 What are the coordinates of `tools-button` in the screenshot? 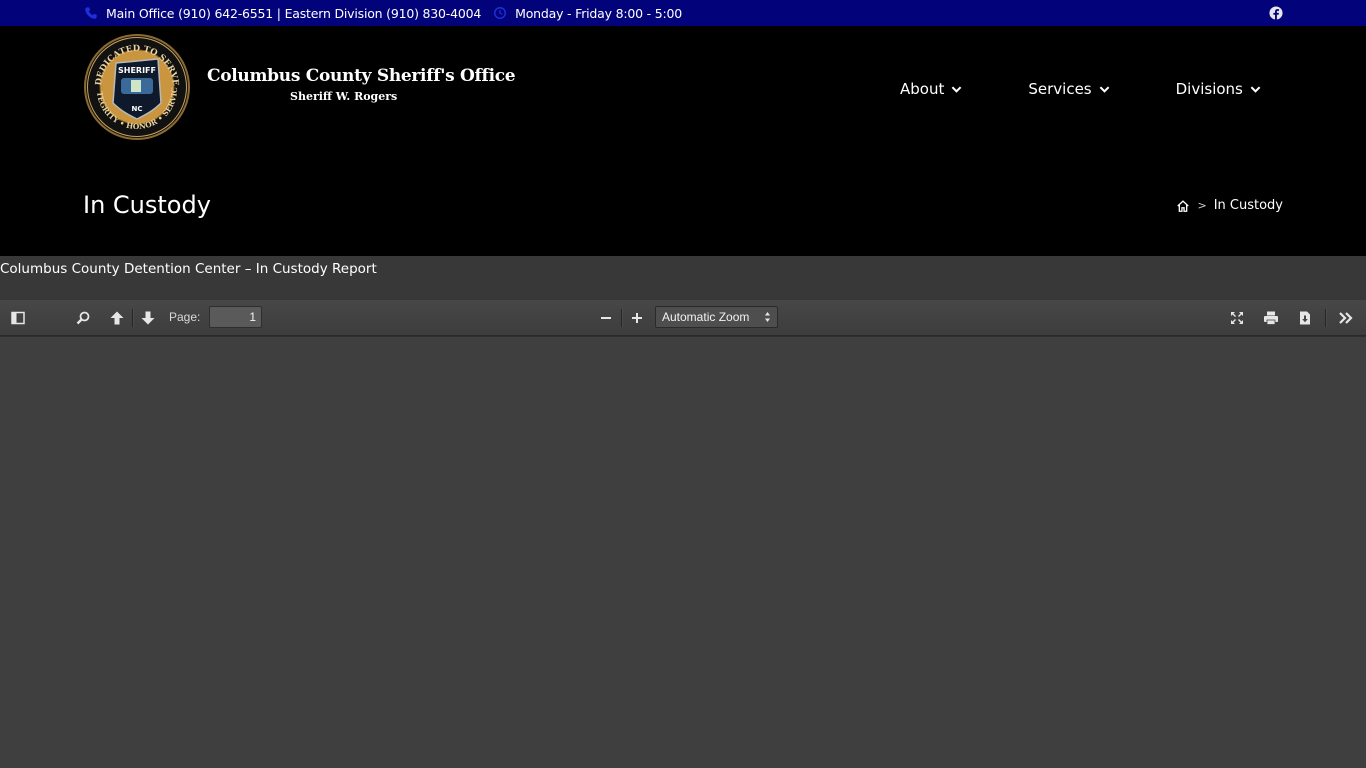 It's located at (1346, 318).